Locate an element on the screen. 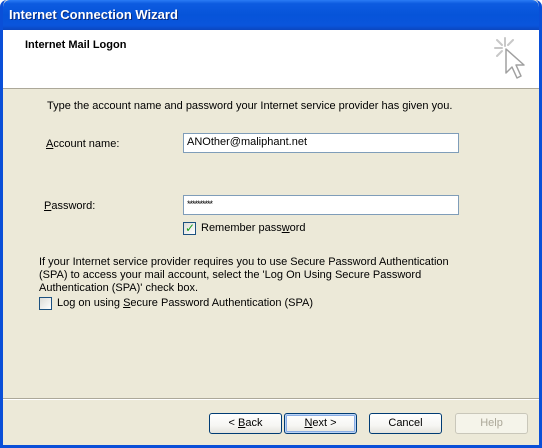 This screenshot has width=542, height=448. account-name-field: ANOther@maliphant.net is located at coordinates (321, 143).